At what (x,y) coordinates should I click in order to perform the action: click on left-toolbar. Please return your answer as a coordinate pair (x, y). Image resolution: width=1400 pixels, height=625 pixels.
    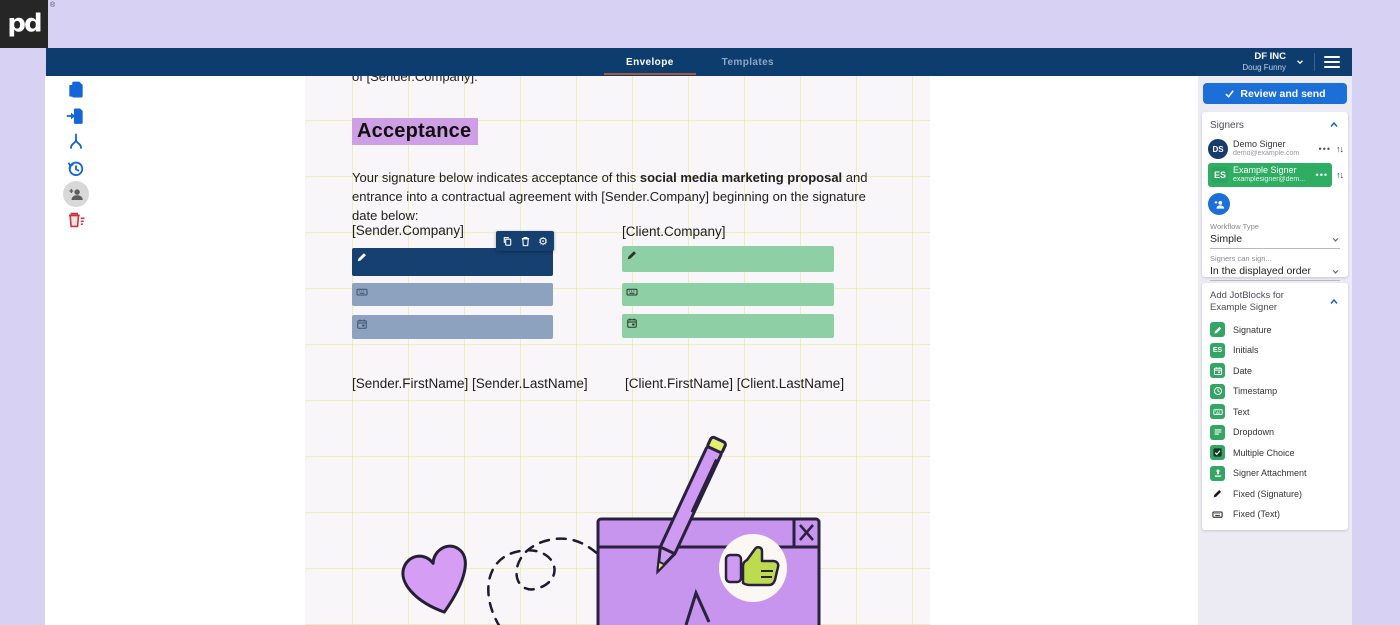
    Looking at the image, I should click on (76, 155).